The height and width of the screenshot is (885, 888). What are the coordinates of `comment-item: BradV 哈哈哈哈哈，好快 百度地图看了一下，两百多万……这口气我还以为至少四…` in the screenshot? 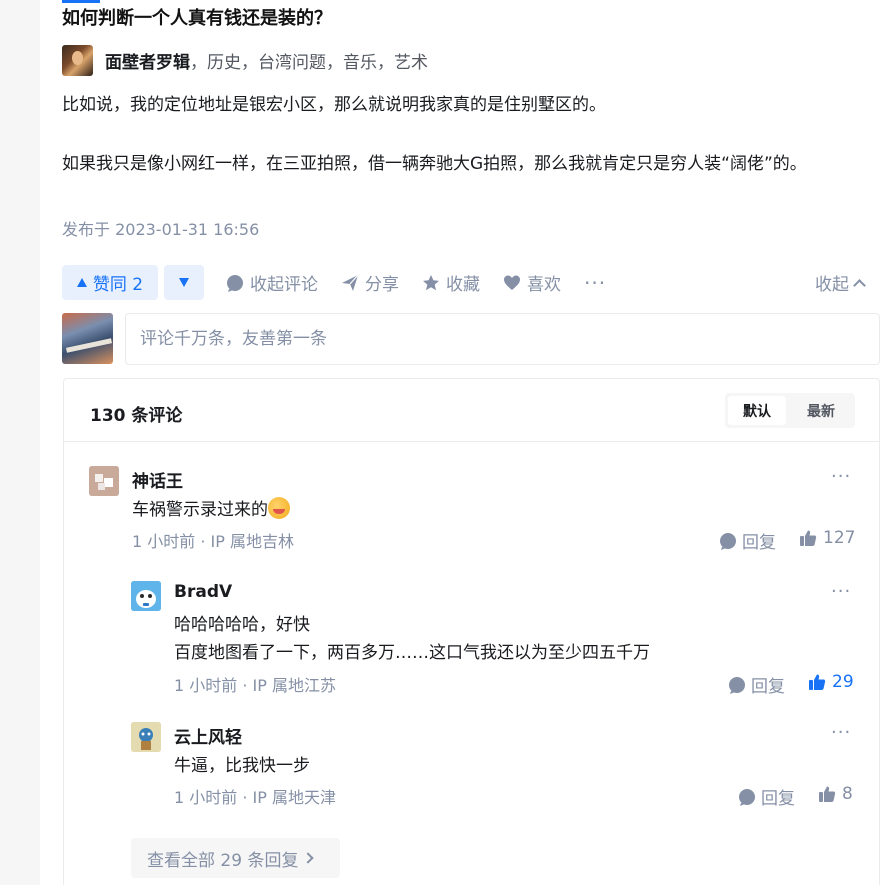 It's located at (493, 641).